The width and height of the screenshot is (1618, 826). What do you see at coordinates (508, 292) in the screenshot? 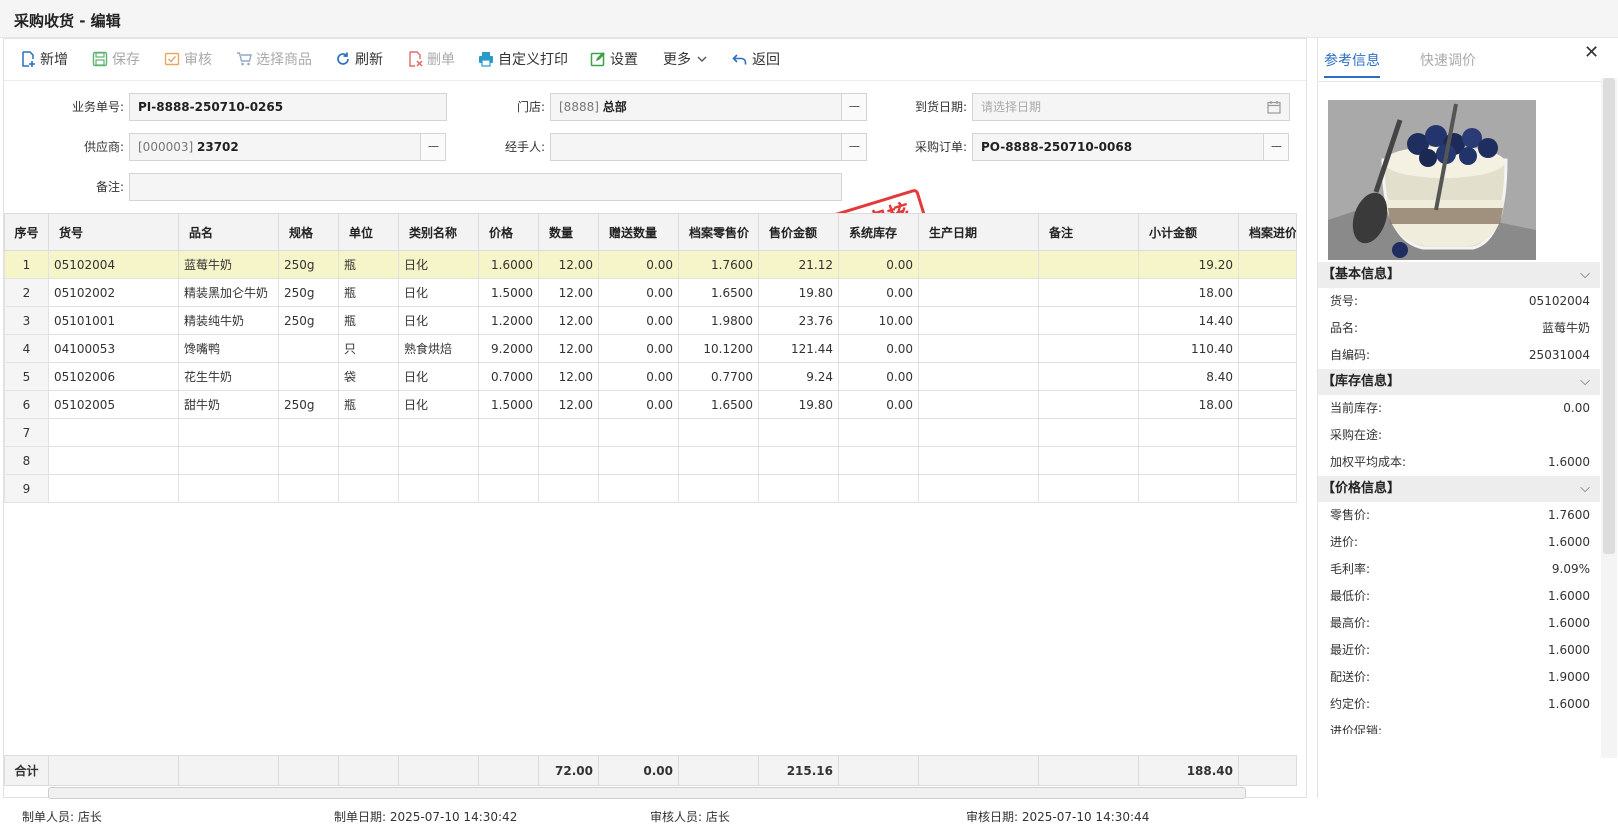
I see `table-cell: 1.5000` at bounding box center [508, 292].